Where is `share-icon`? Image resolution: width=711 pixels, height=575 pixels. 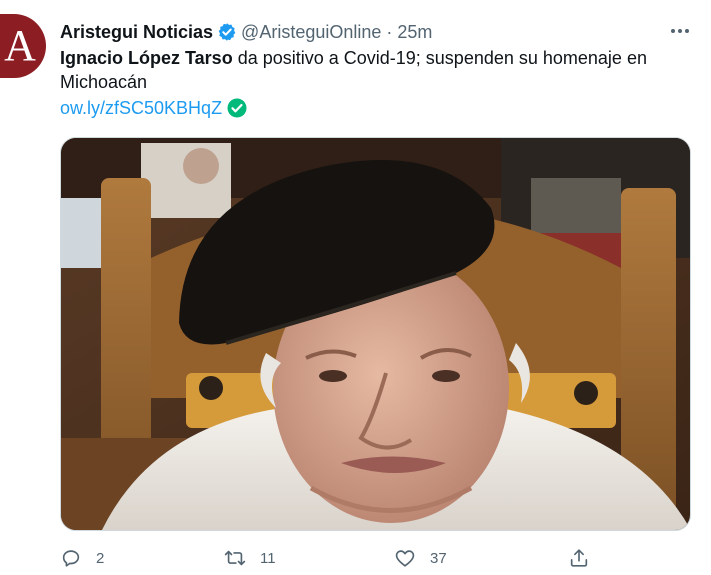
share-icon is located at coordinates (579, 558).